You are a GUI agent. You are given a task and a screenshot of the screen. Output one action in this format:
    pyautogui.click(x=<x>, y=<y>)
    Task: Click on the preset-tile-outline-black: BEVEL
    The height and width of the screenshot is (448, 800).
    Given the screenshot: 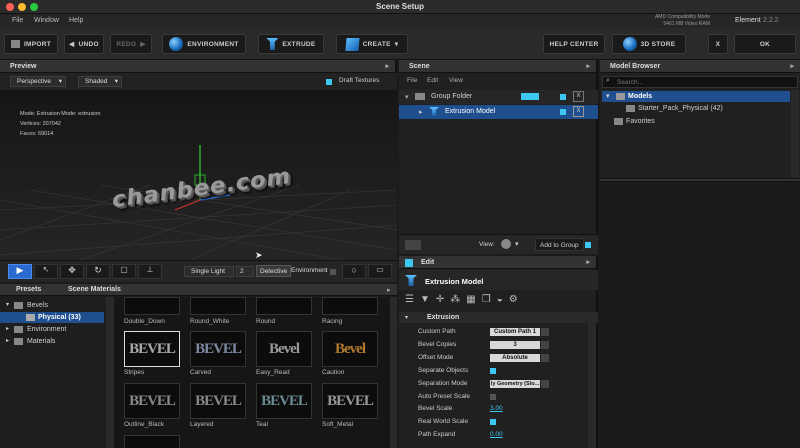 What is the action you would take?
    pyautogui.click(x=152, y=401)
    